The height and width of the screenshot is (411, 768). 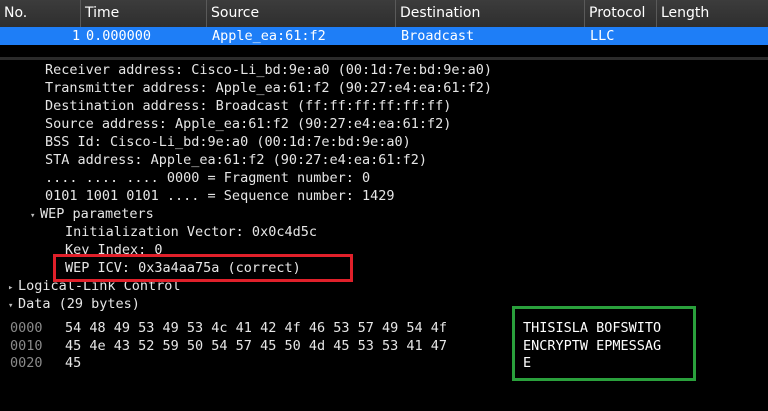 What do you see at coordinates (602, 36) in the screenshot?
I see `packet-protocol: LLC` at bounding box center [602, 36].